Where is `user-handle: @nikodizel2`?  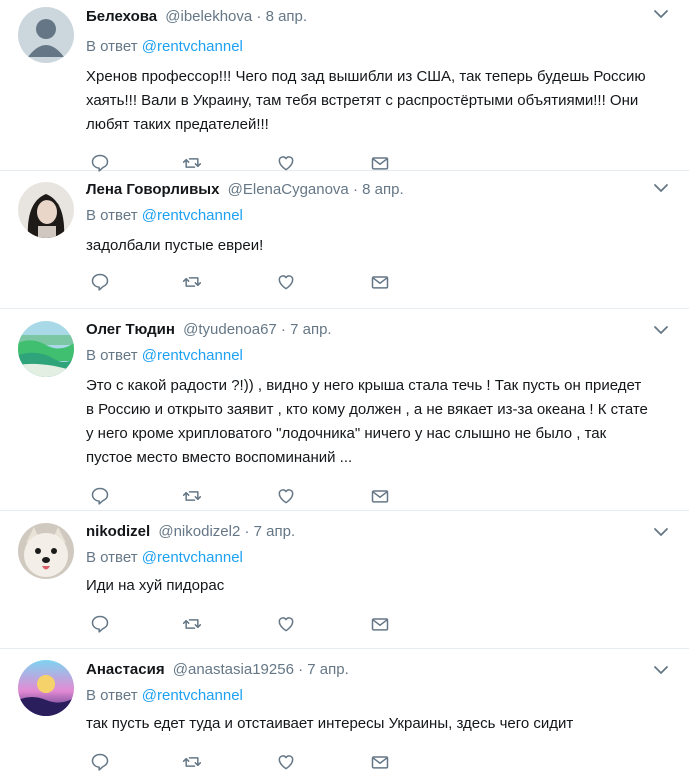
user-handle: @nikodizel2 is located at coordinates (199, 531).